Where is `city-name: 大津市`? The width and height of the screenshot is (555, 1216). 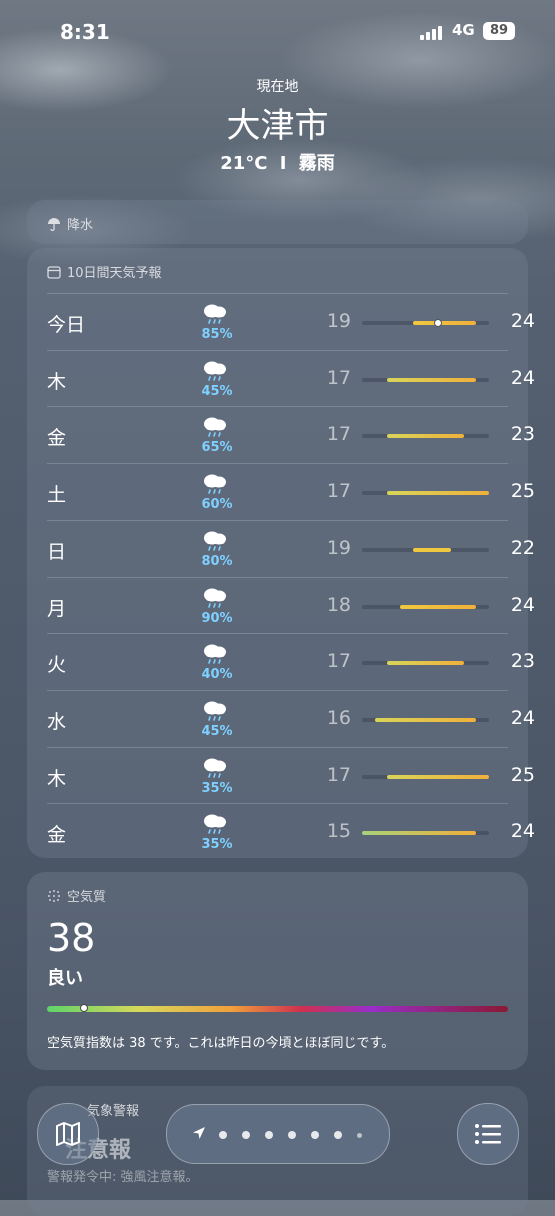
city-name: 大津市 is located at coordinates (277, 126).